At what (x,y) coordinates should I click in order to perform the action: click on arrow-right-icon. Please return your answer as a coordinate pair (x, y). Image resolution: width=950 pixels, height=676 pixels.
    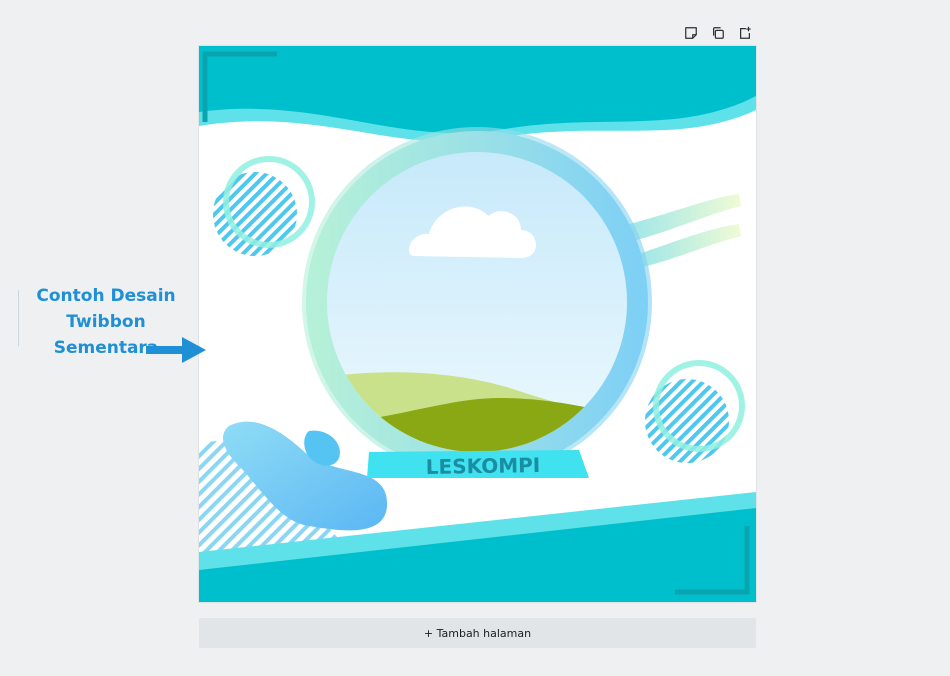
    Looking at the image, I should click on (176, 350).